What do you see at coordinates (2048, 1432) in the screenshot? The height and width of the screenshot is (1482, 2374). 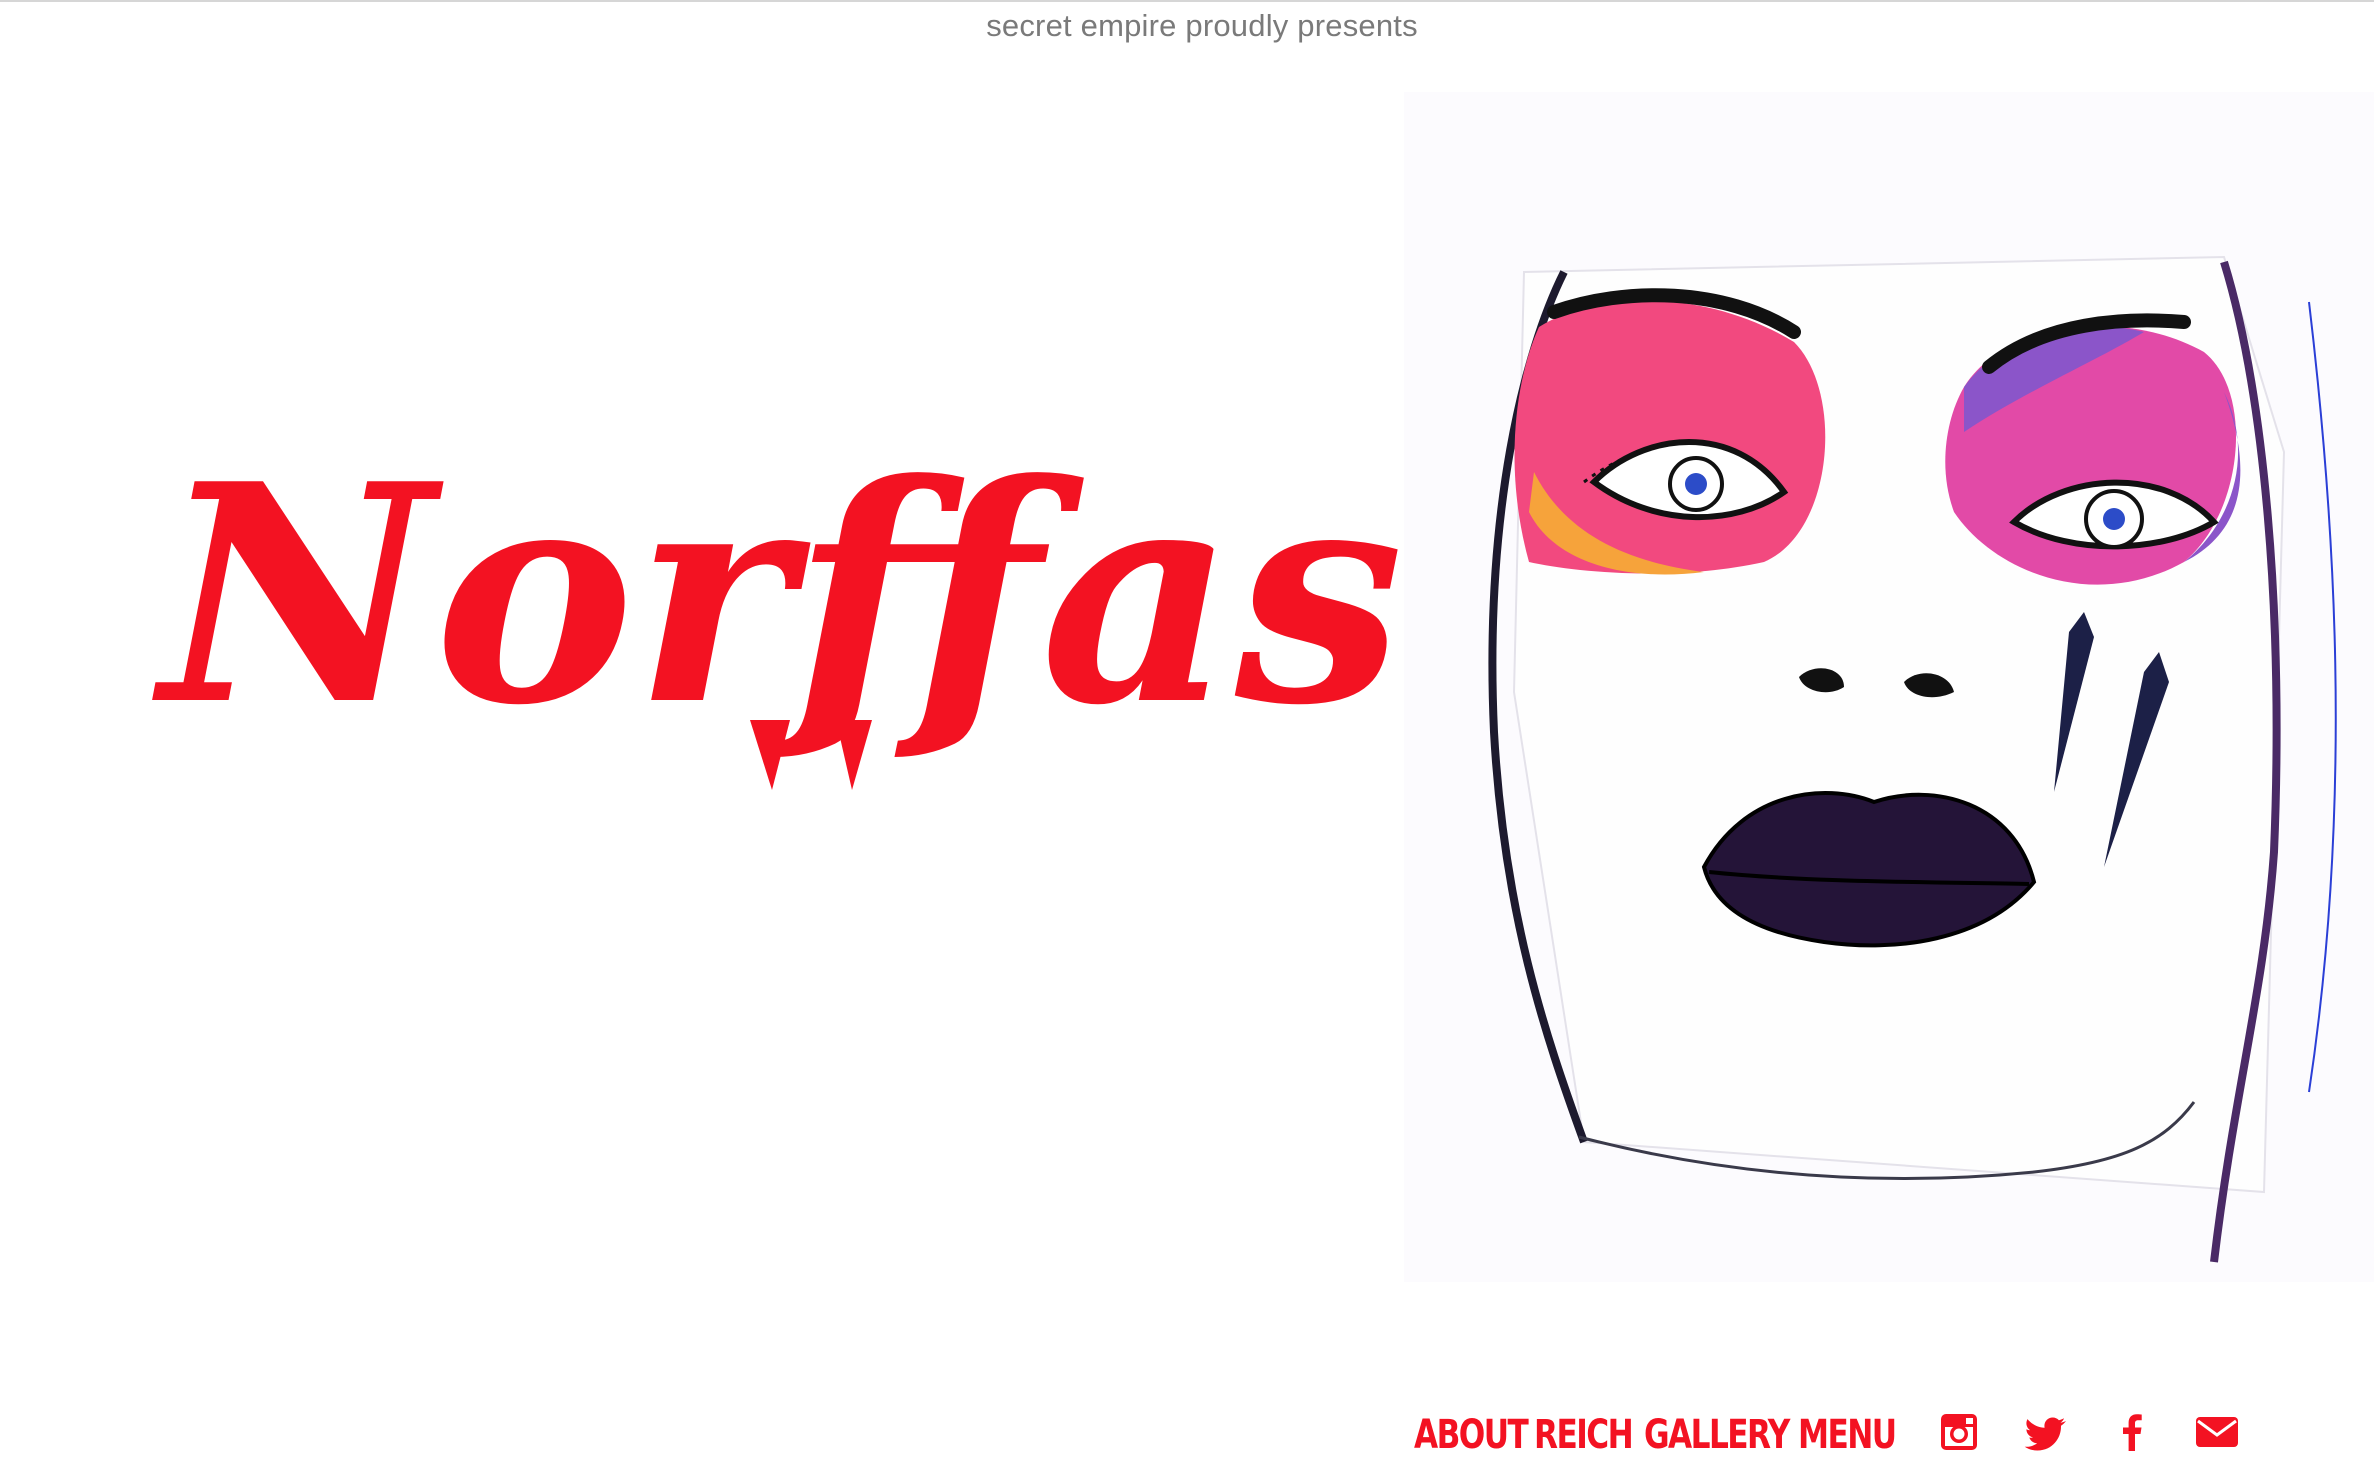 I see `twitter-icon` at bounding box center [2048, 1432].